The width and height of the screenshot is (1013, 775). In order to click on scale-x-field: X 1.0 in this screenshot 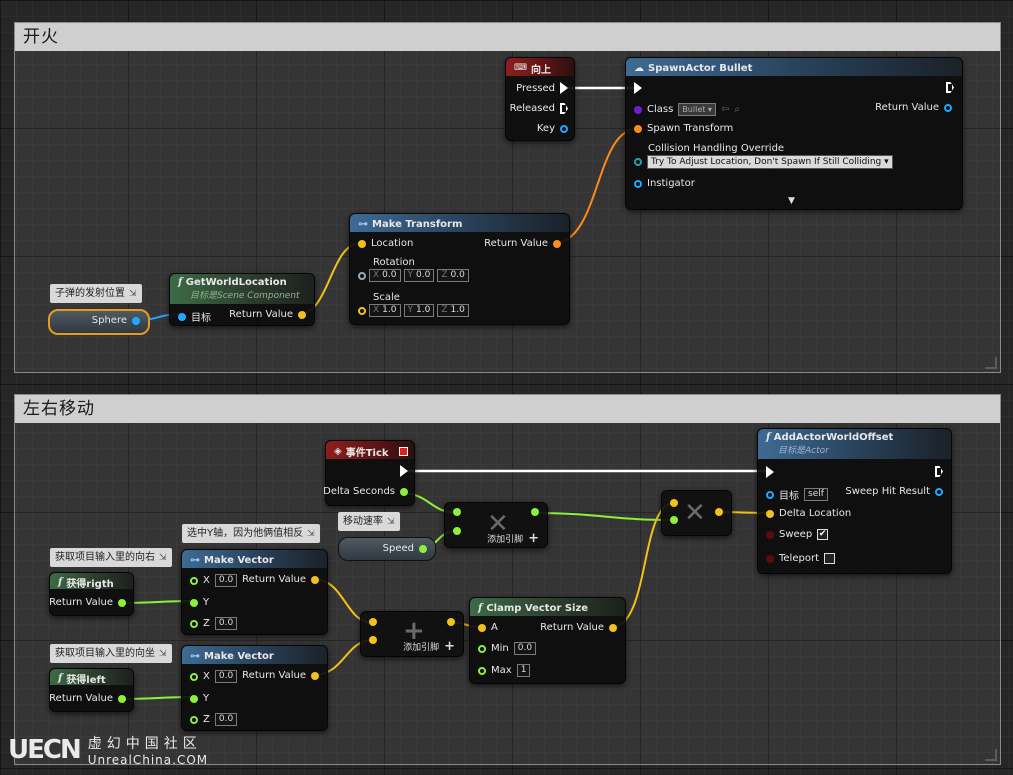, I will do `click(385, 310)`.